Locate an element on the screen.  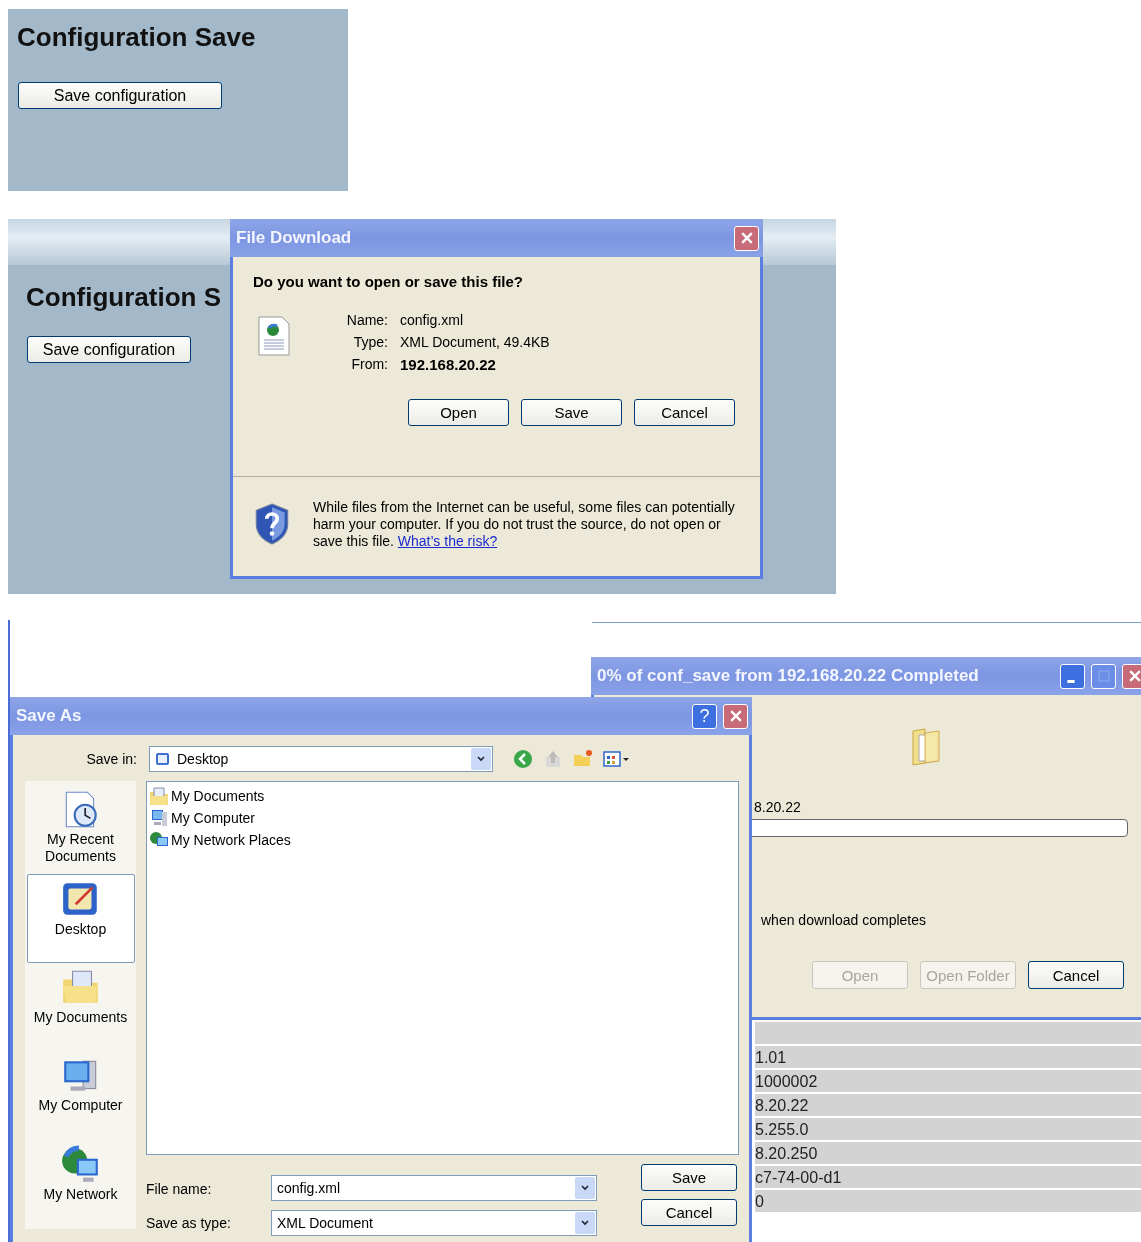
new-folder-icon is located at coordinates (583, 759).